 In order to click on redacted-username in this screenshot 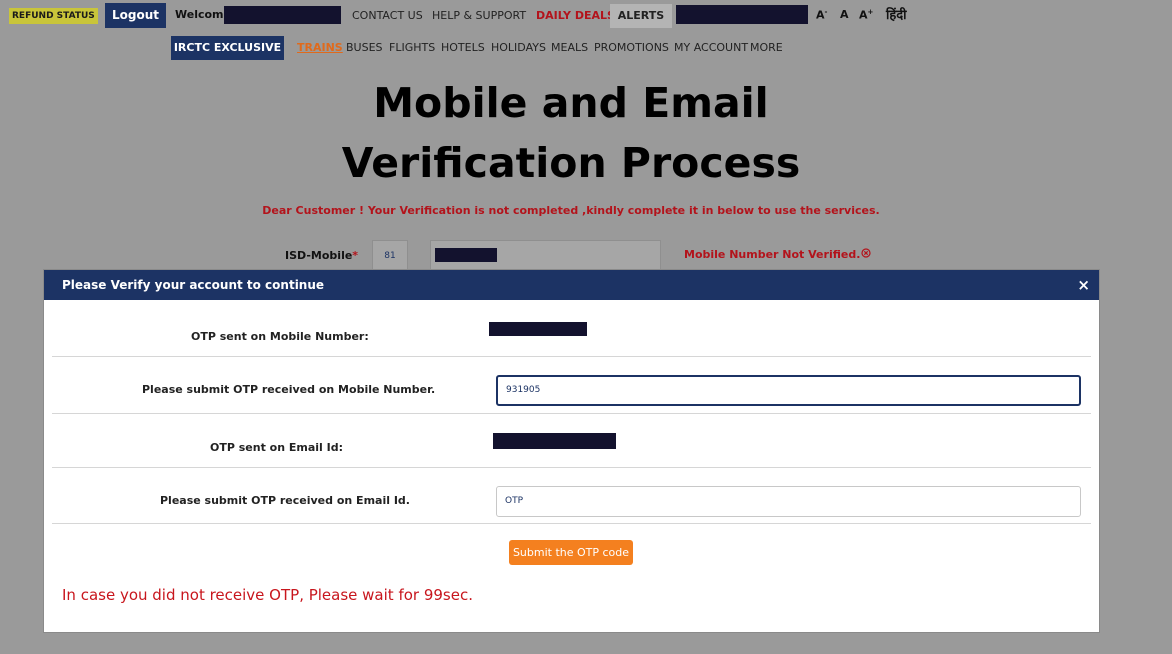, I will do `click(282, 15)`.